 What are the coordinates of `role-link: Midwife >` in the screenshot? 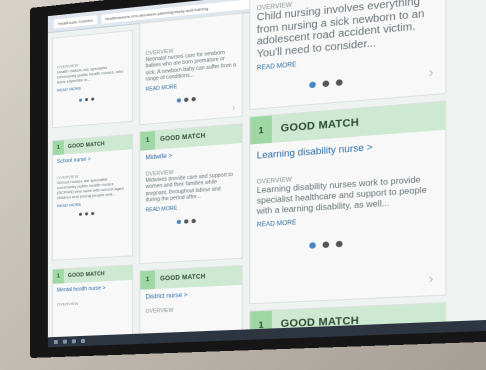 It's located at (191, 155).